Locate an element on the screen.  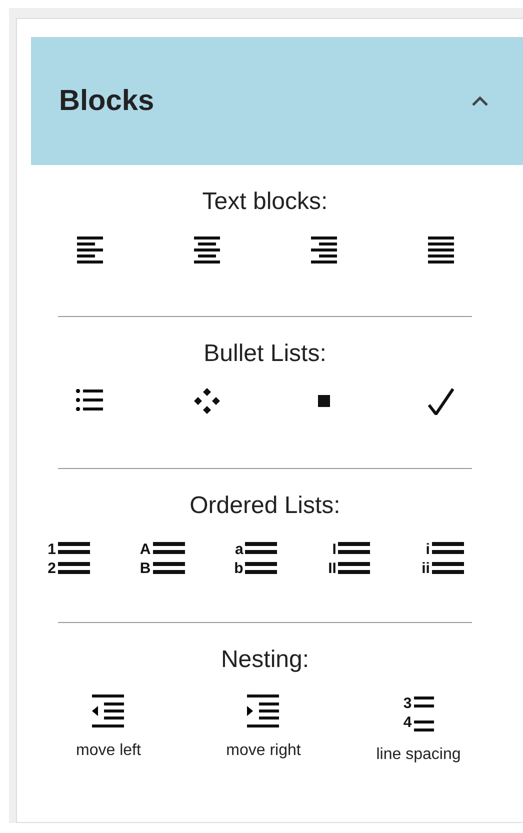
section-heading: Ordered Lists: is located at coordinates (265, 506).